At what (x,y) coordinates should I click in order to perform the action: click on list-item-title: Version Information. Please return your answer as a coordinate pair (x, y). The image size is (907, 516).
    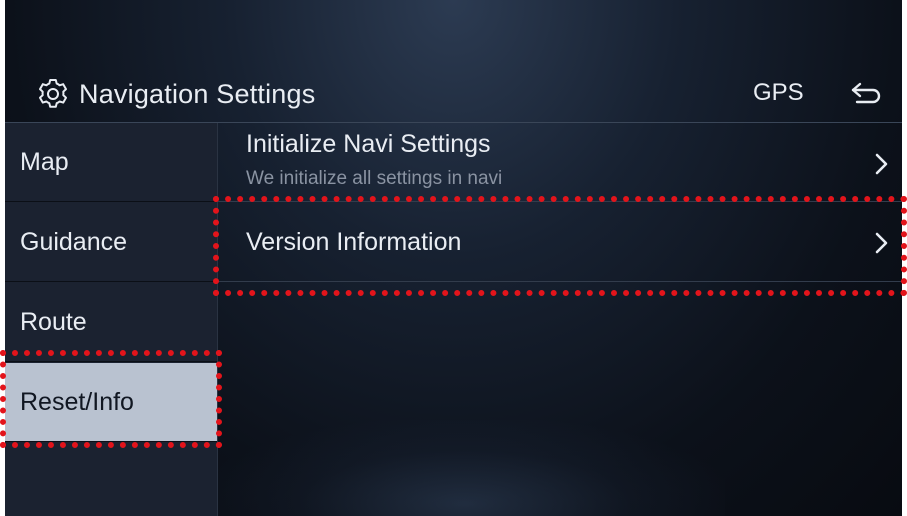
    Looking at the image, I should click on (354, 242).